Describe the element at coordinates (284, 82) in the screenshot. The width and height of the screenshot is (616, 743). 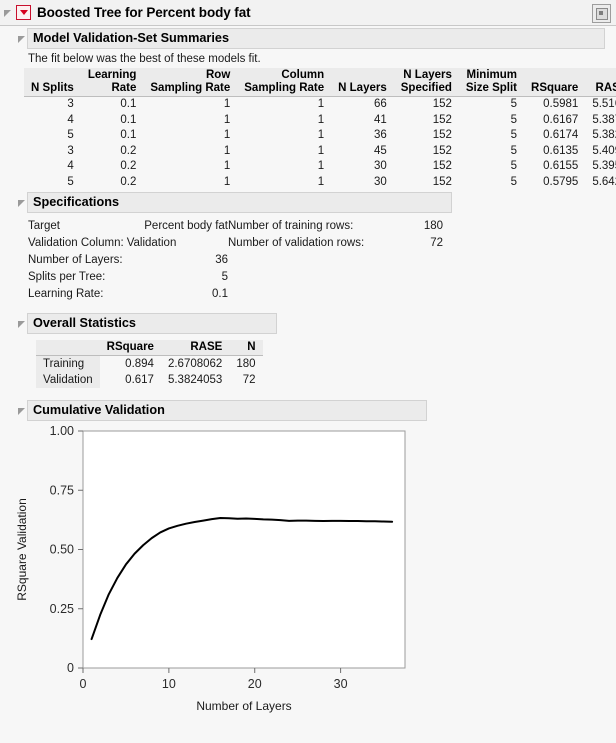
I see `col-column-sampling-rate: Column Sampling Rate` at that location.